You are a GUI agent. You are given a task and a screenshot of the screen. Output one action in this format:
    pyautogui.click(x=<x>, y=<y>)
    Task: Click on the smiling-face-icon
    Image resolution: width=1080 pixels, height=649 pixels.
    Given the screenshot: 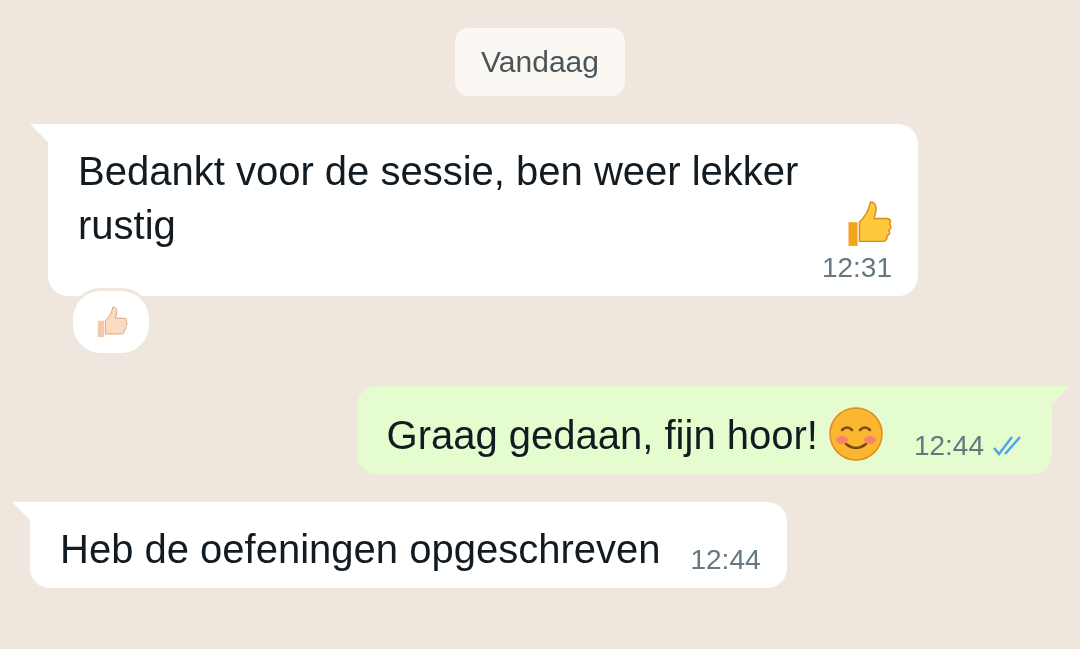 What is the action you would take?
    pyautogui.click(x=855, y=434)
    